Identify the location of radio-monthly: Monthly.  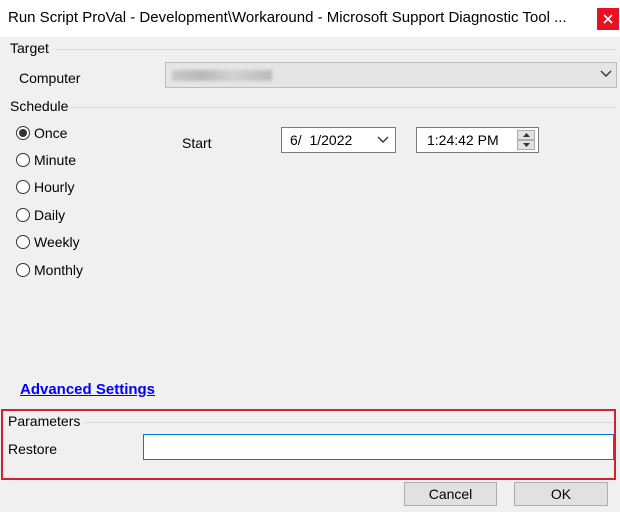
(49, 270).